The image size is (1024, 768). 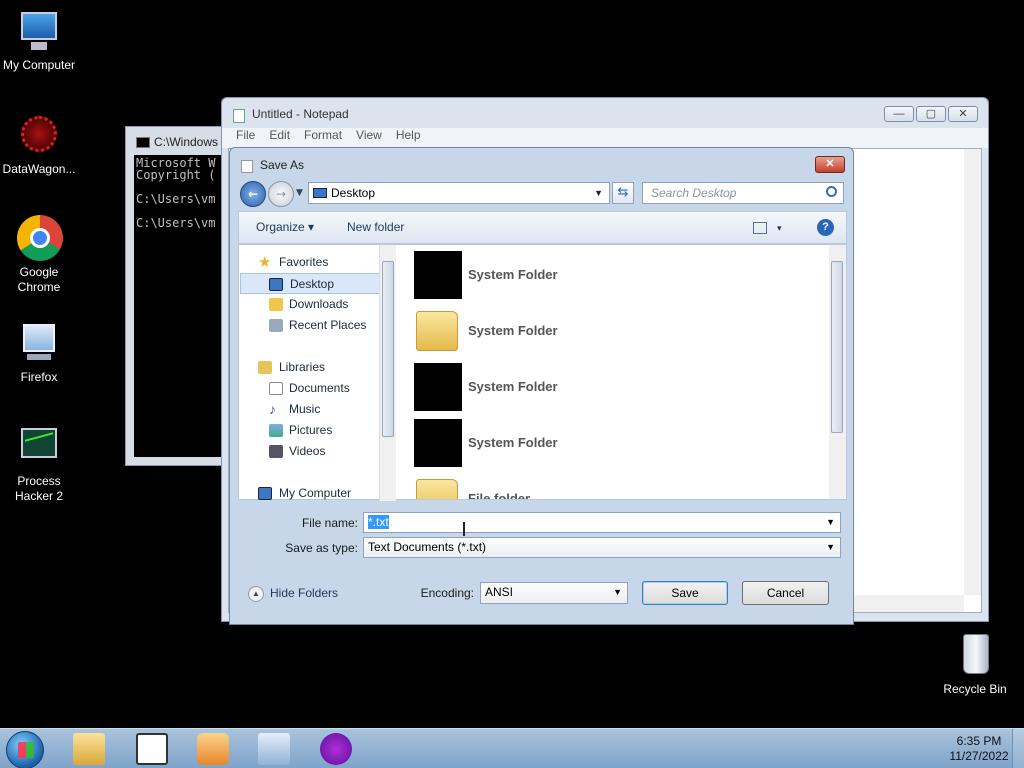 I want to click on encoding-label: Encoding:, so click(x=447, y=593).